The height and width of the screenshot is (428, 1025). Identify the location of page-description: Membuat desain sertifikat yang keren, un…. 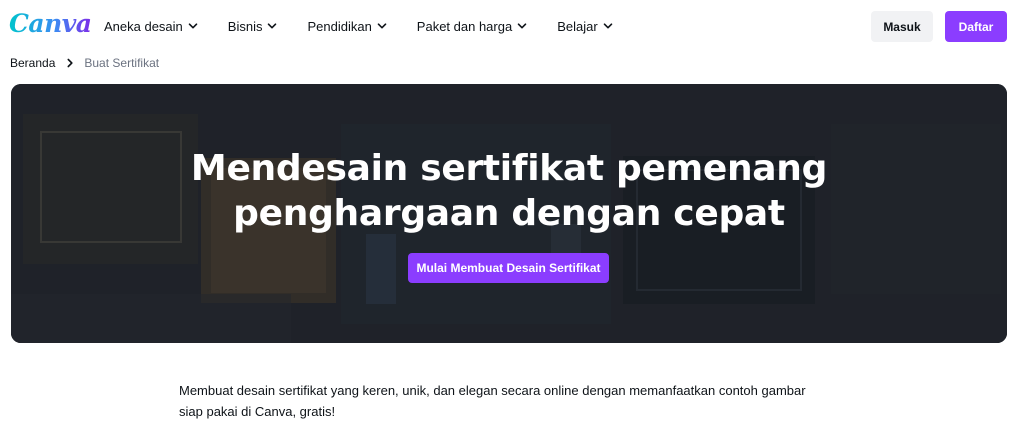
(492, 401).